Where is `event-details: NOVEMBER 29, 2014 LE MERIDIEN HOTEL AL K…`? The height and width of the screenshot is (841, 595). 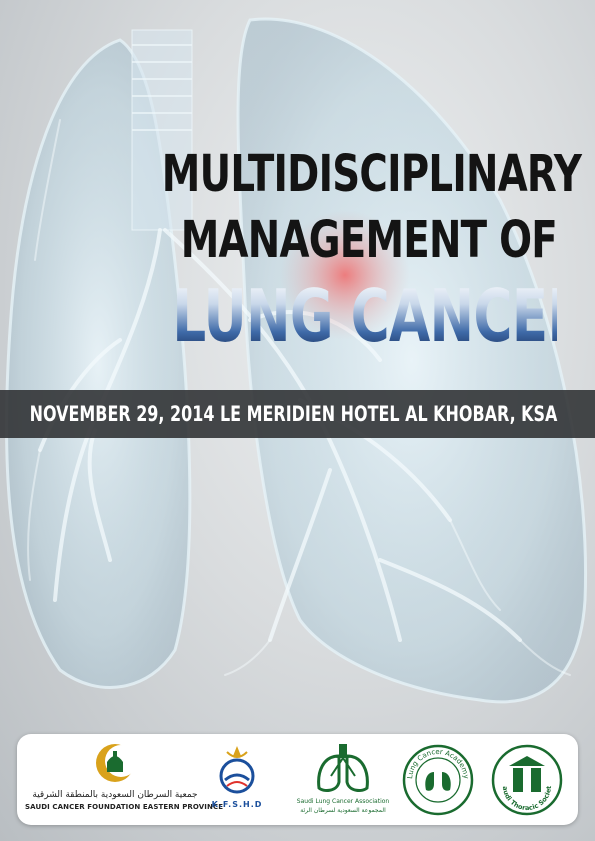
event-details: NOVEMBER 29, 2014 LE MERIDIEN HOTEL AL K… is located at coordinates (293, 414).